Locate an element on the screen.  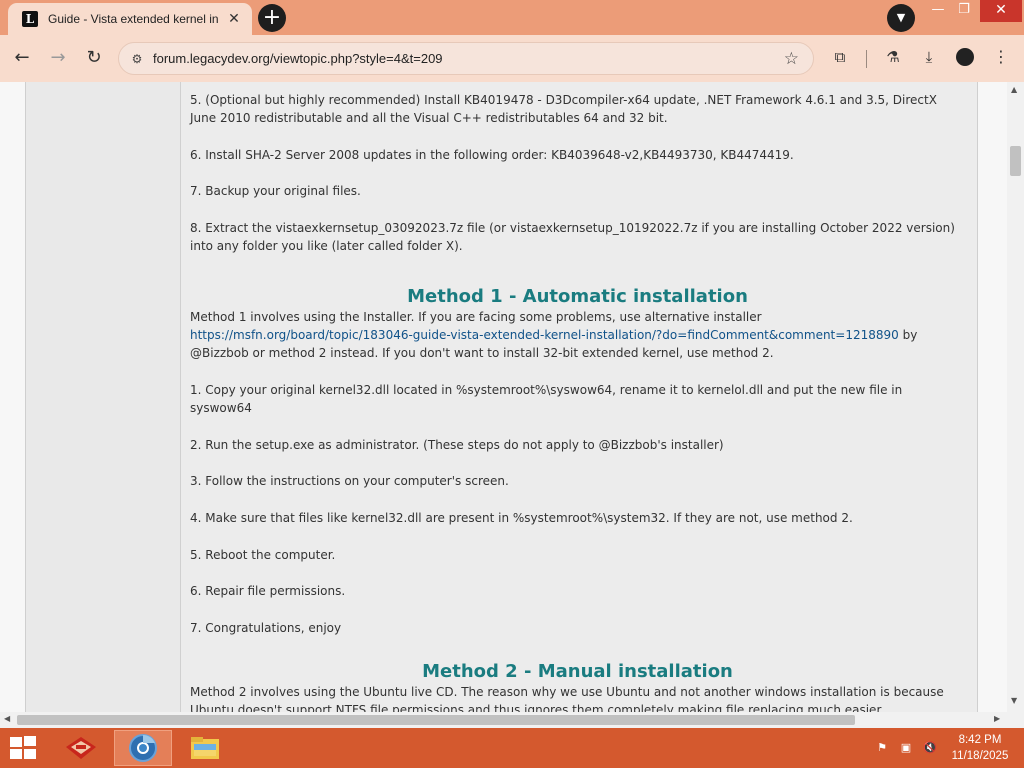
tab-close-icon: ✕ is located at coordinates (234, 19).